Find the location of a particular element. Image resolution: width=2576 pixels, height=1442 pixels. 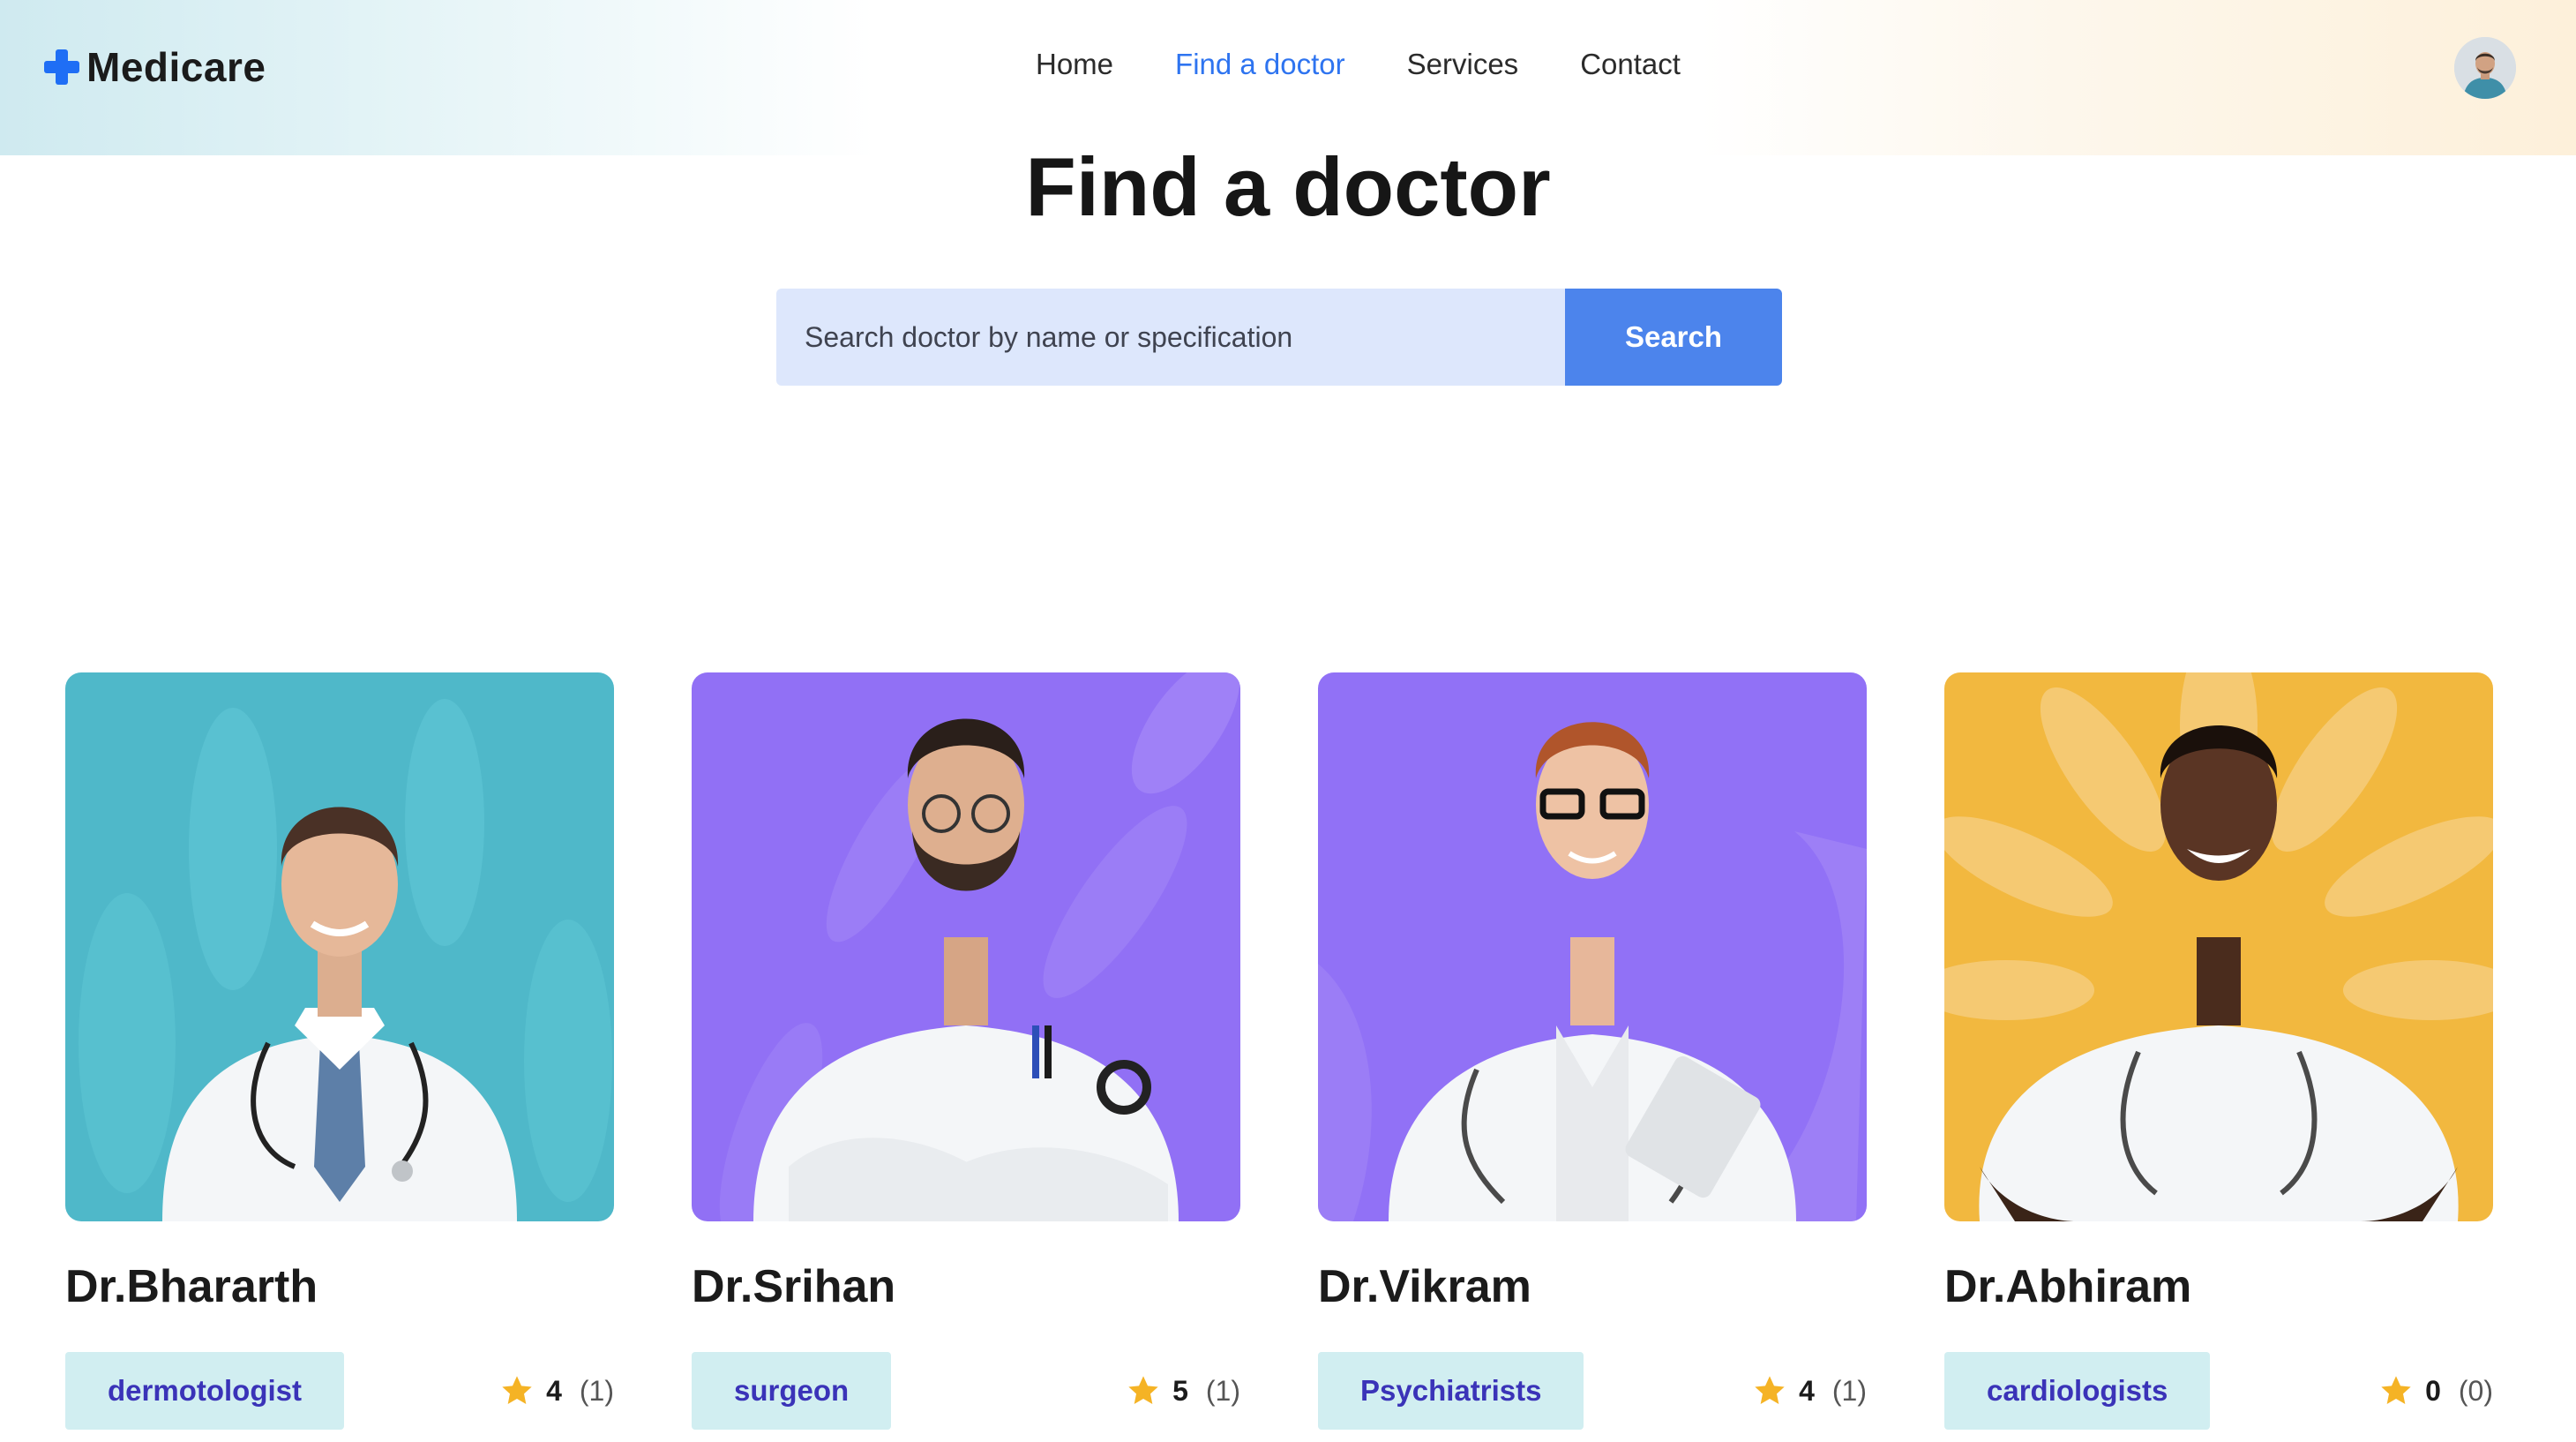

average-rating: 5 is located at coordinates (1180, 1390).